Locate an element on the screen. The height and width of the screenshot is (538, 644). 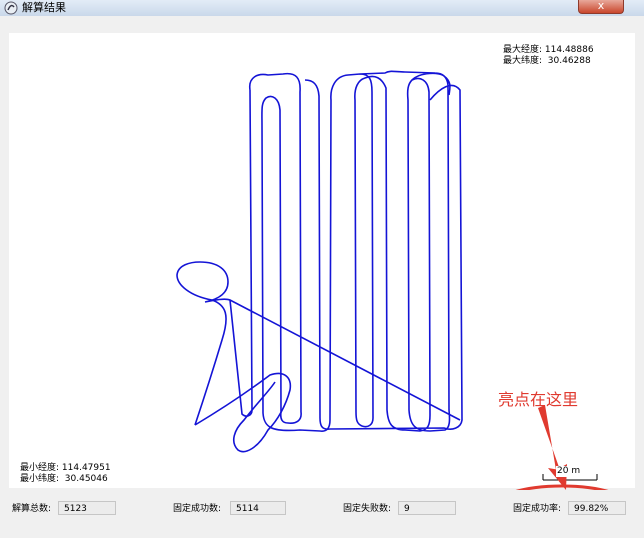
fixed-fail-field: 9 is located at coordinates (427, 508).